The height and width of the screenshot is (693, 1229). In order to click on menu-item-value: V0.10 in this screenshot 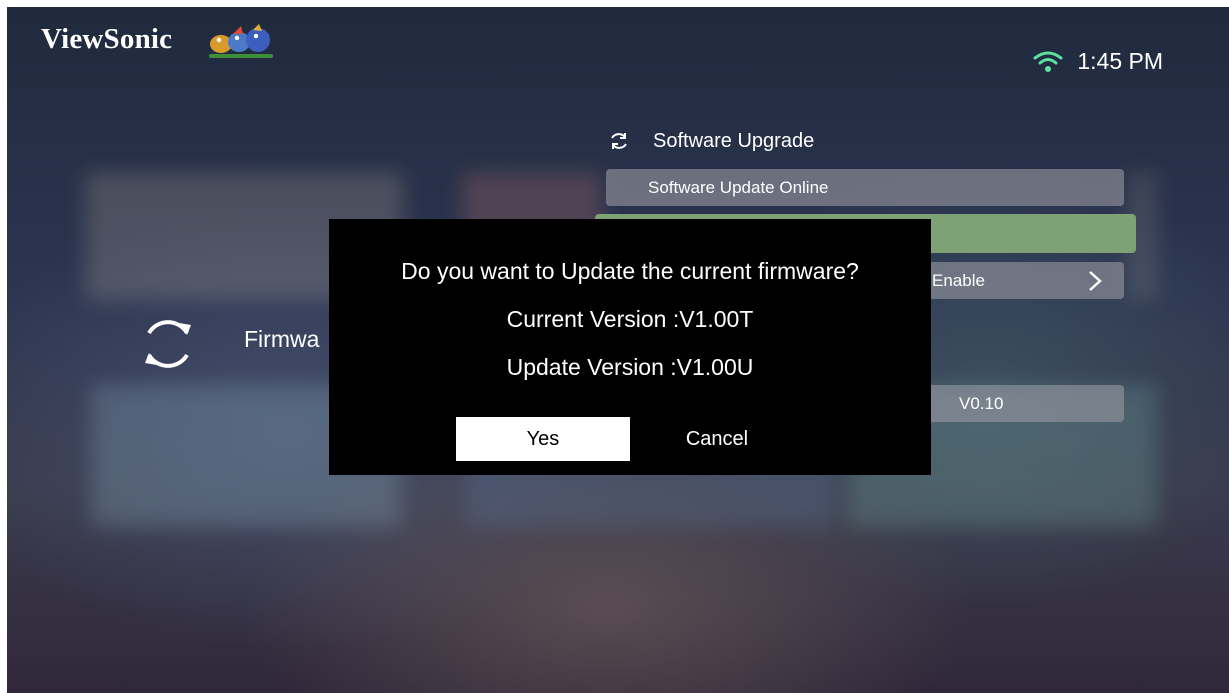, I will do `click(981, 403)`.